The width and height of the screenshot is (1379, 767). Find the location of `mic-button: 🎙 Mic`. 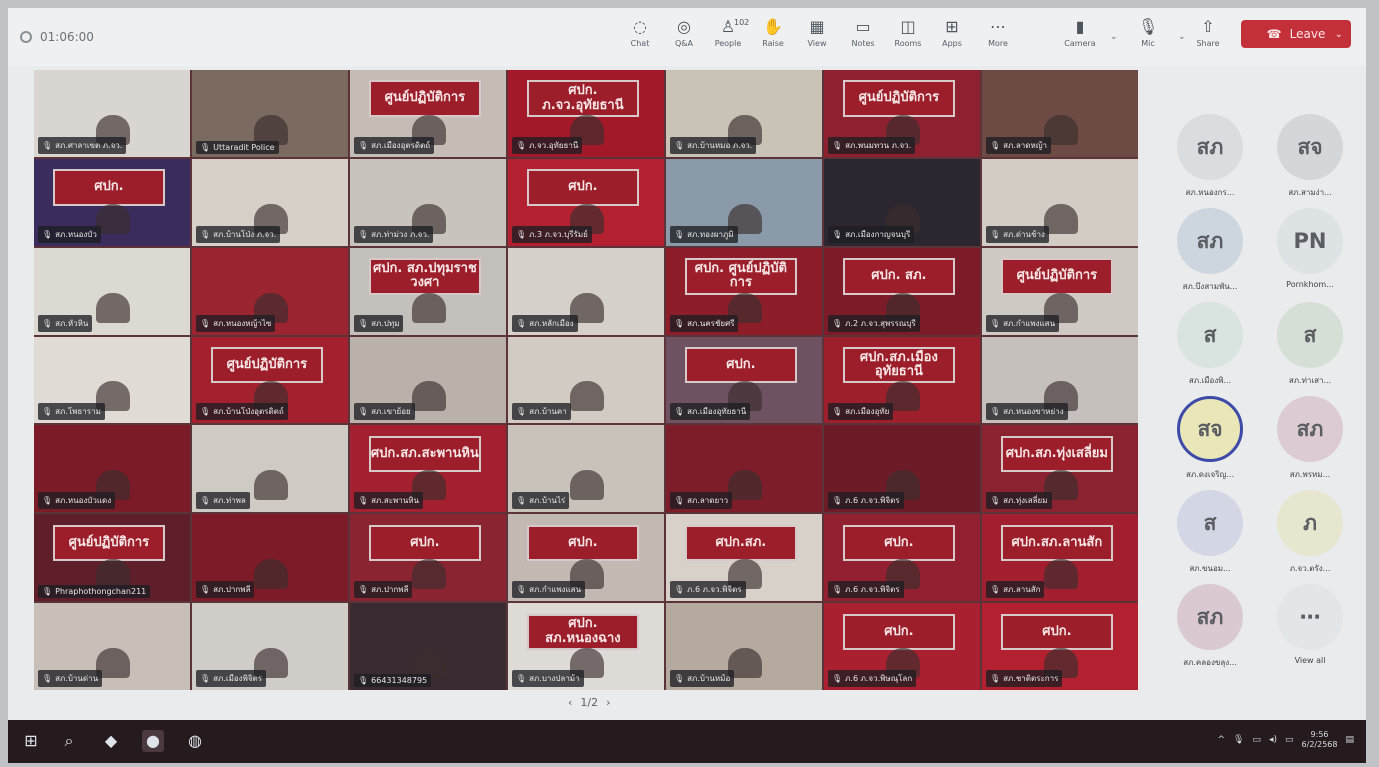

mic-button: 🎙 Mic is located at coordinates (1148, 33).